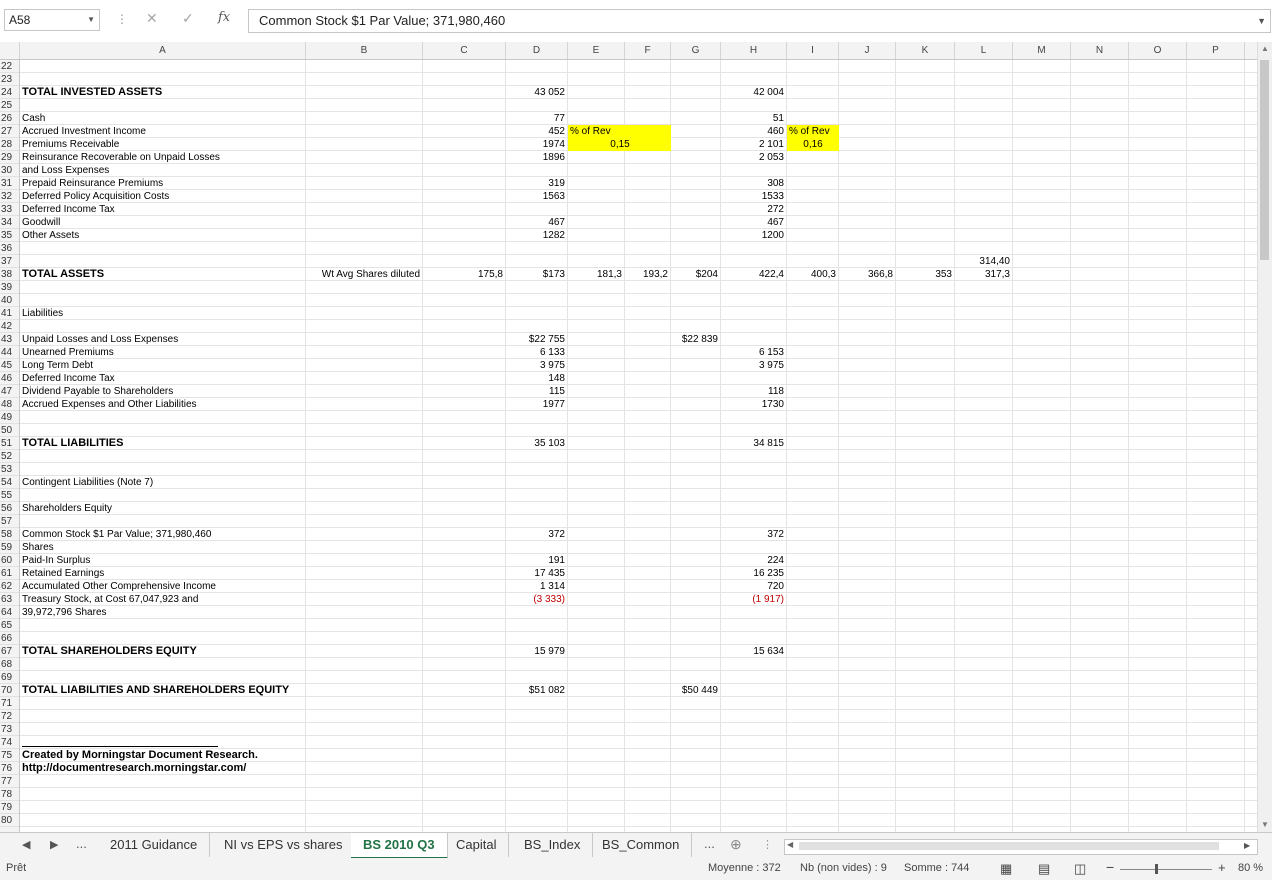 This screenshot has width=1272, height=880. Describe the element at coordinates (753, 534) in the screenshot. I see `cell-h58: 372` at that location.